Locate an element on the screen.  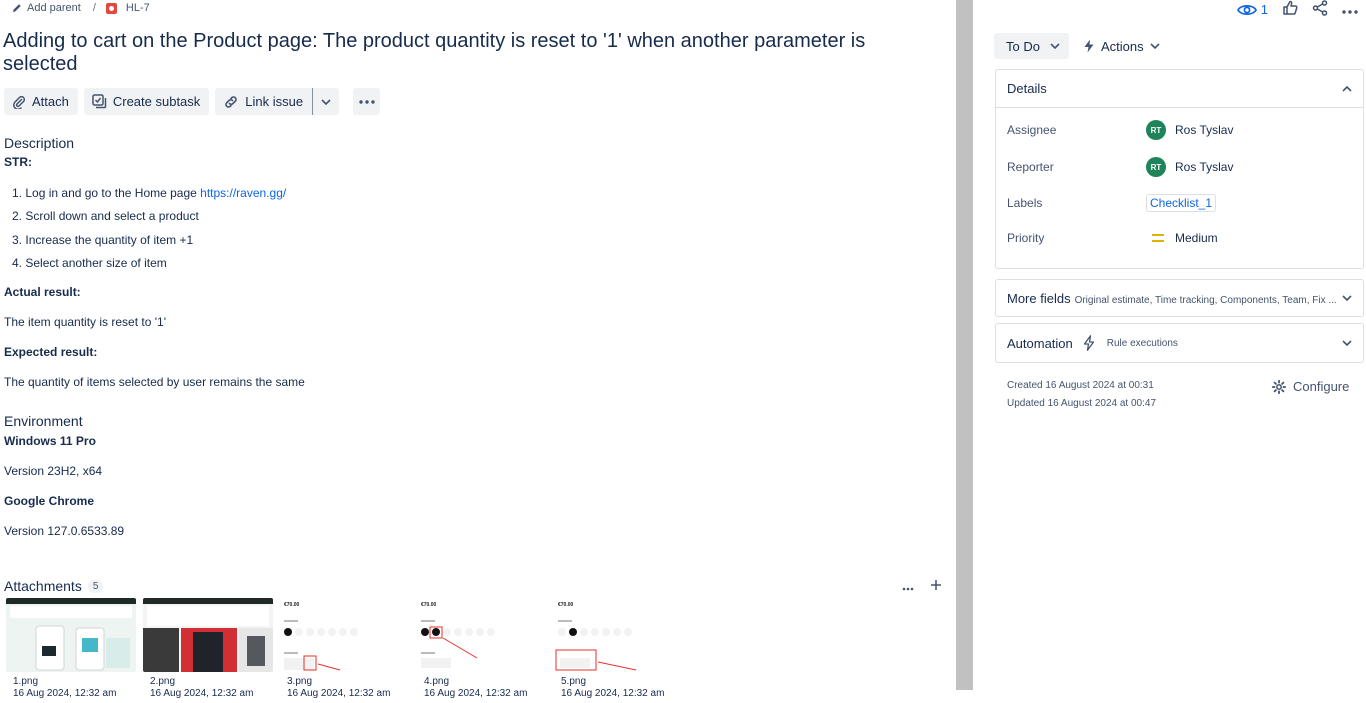
eye-icon is located at coordinates (1246, 9).